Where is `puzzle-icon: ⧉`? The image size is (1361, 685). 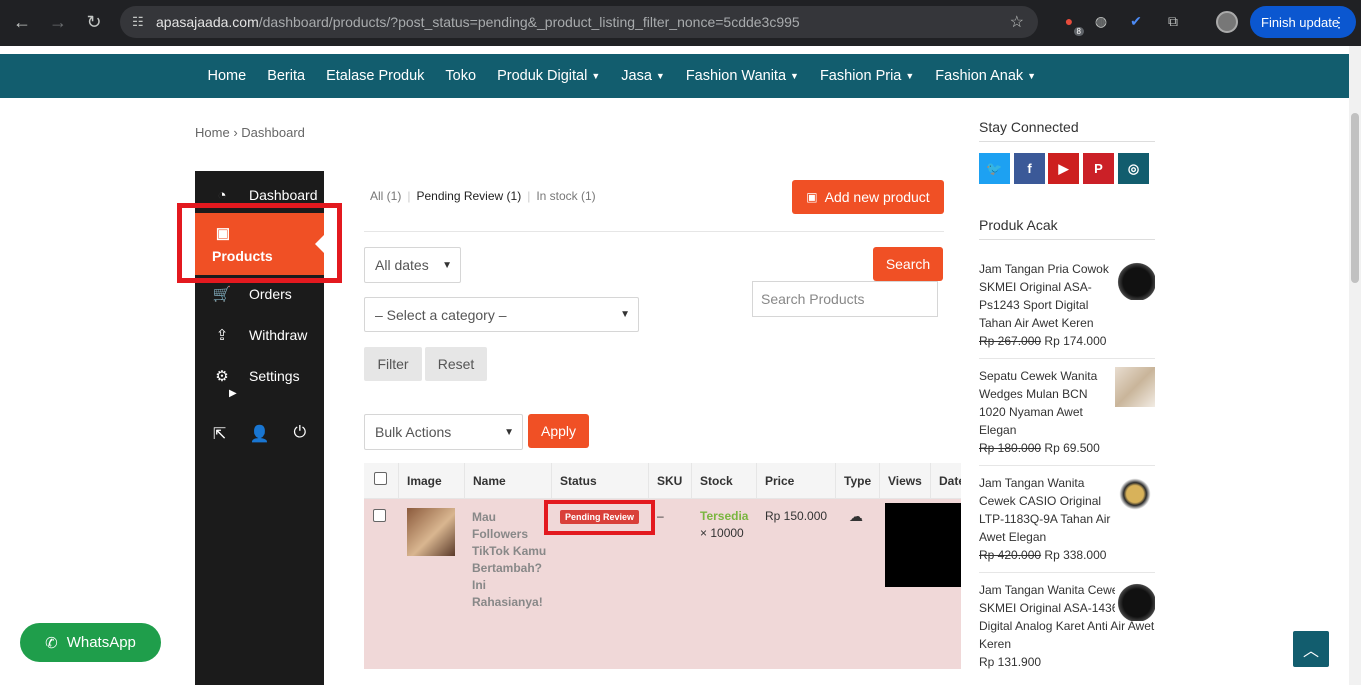
puzzle-icon: ⧉ is located at coordinates (1173, 21).